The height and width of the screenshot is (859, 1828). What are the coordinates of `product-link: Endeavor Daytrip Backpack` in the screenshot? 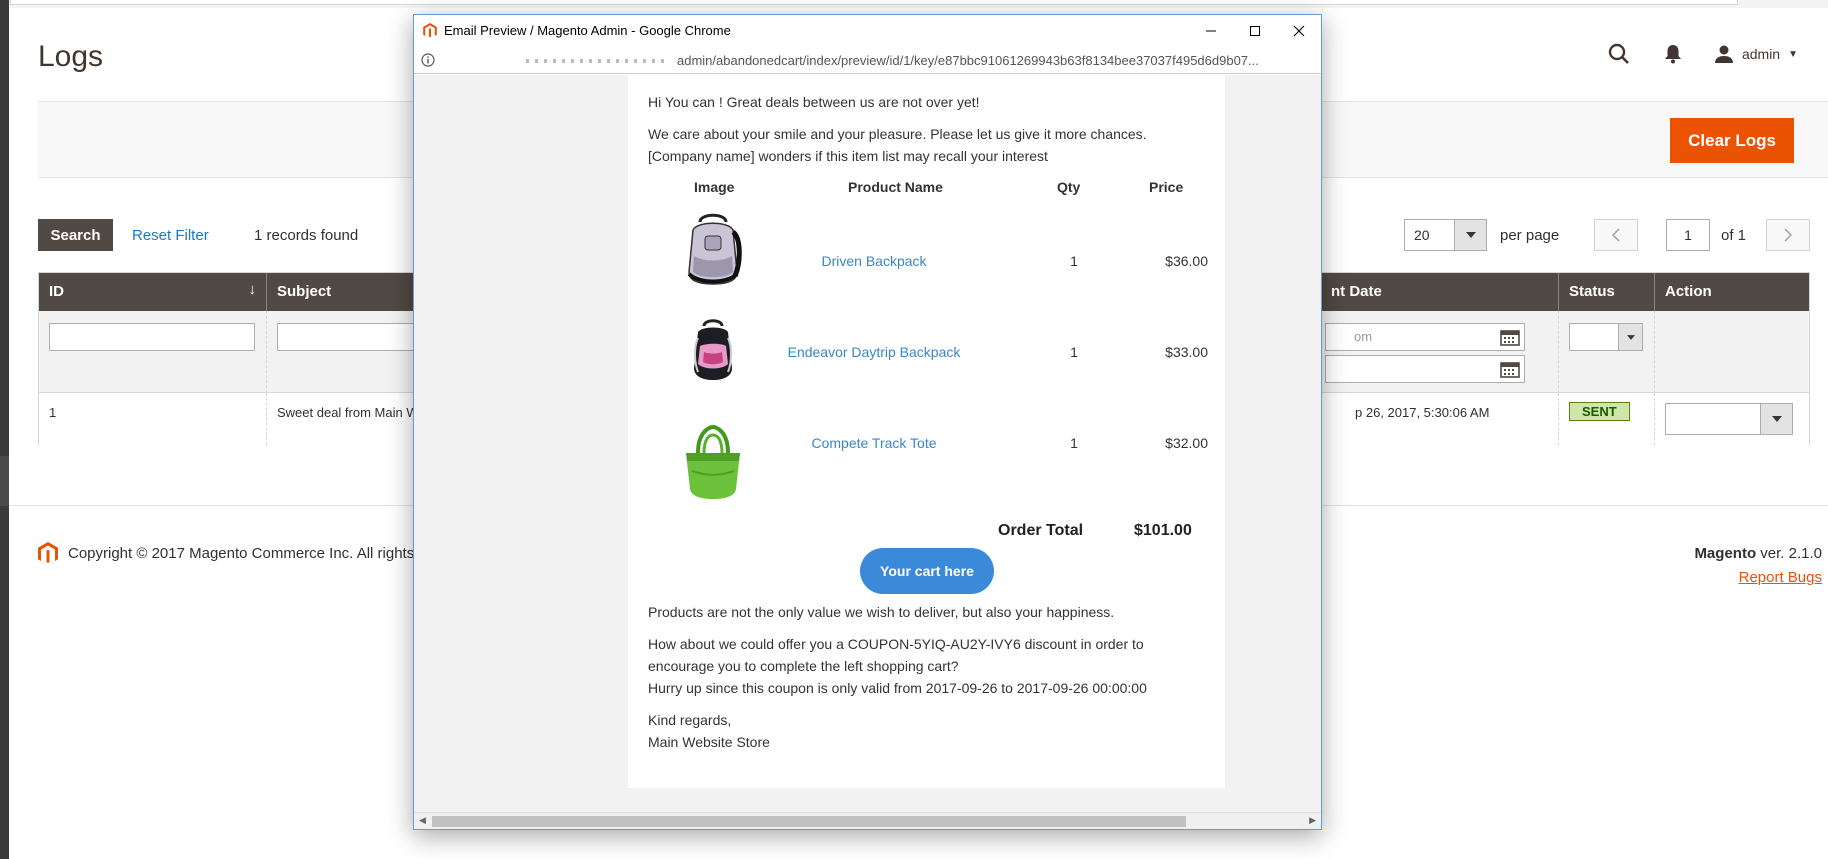 It's located at (874, 352).